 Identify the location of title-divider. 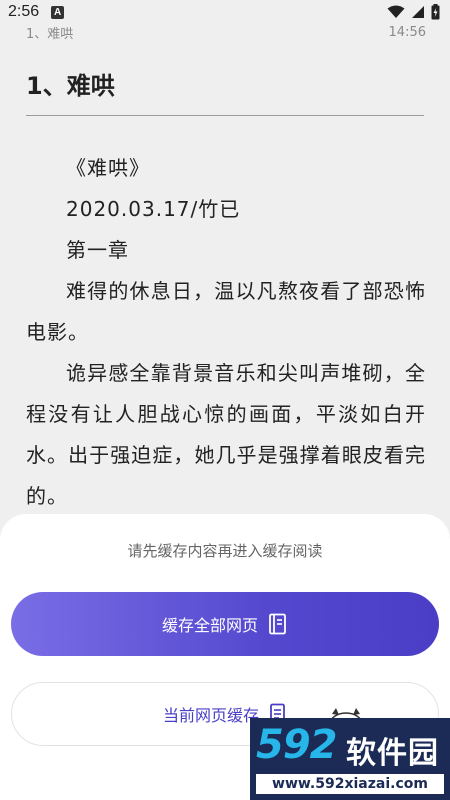
(225, 115).